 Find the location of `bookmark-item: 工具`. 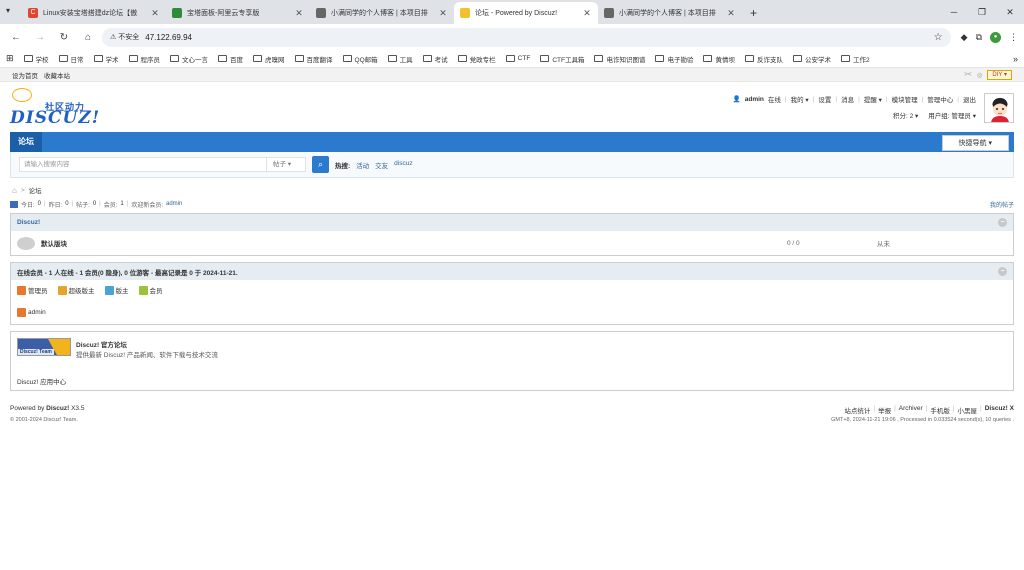

bookmark-item: 工具 is located at coordinates (400, 59).